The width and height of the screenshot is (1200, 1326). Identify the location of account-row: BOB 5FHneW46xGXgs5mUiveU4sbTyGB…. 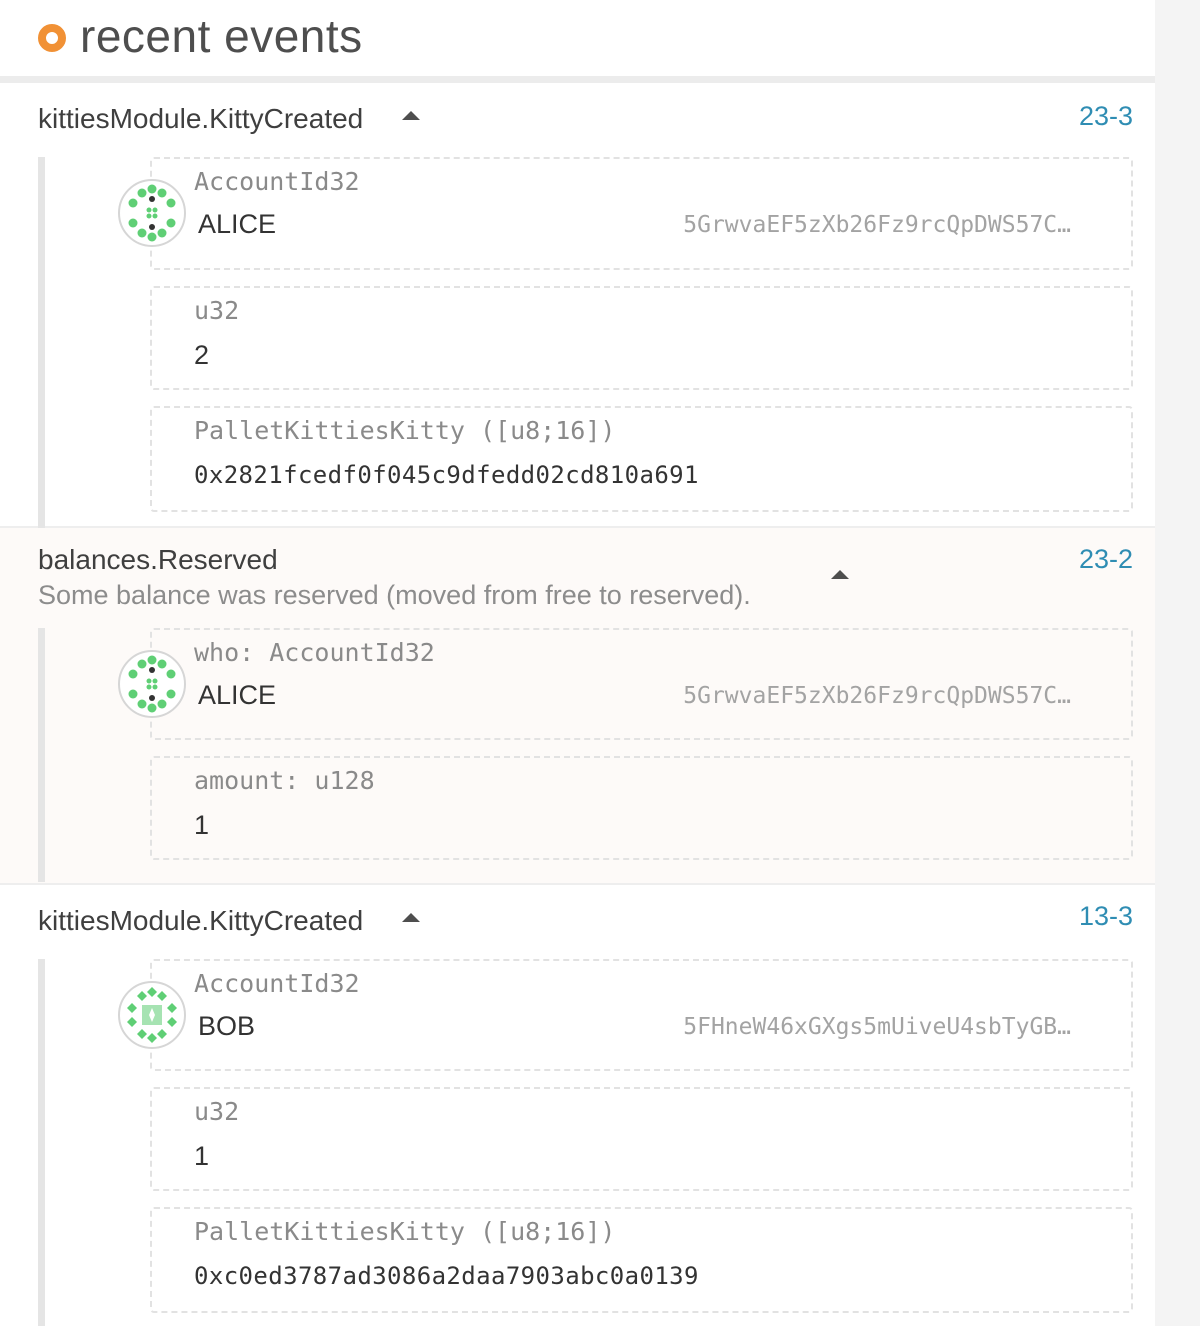
(641, 1026).